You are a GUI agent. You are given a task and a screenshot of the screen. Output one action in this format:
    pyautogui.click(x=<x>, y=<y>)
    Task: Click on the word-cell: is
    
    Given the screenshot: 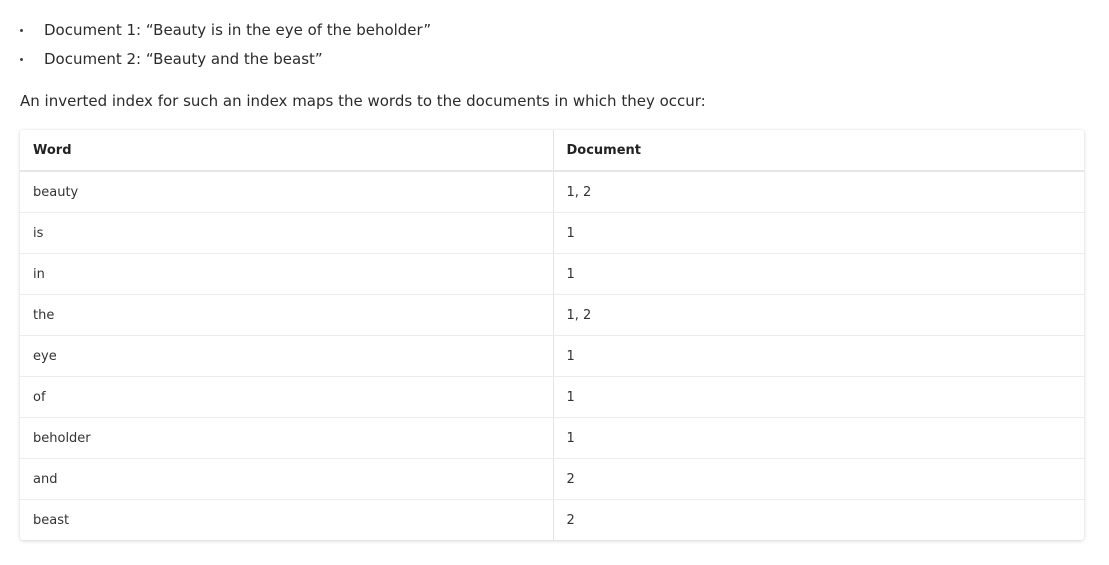 What is the action you would take?
    pyautogui.click(x=287, y=233)
    